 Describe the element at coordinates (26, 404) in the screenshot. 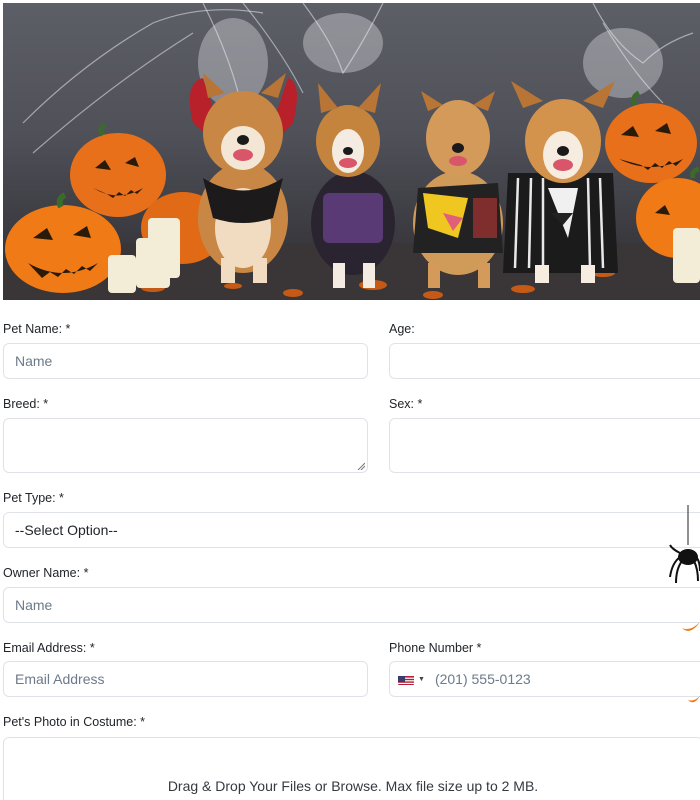

I see `breed-label: Breed: *` at that location.